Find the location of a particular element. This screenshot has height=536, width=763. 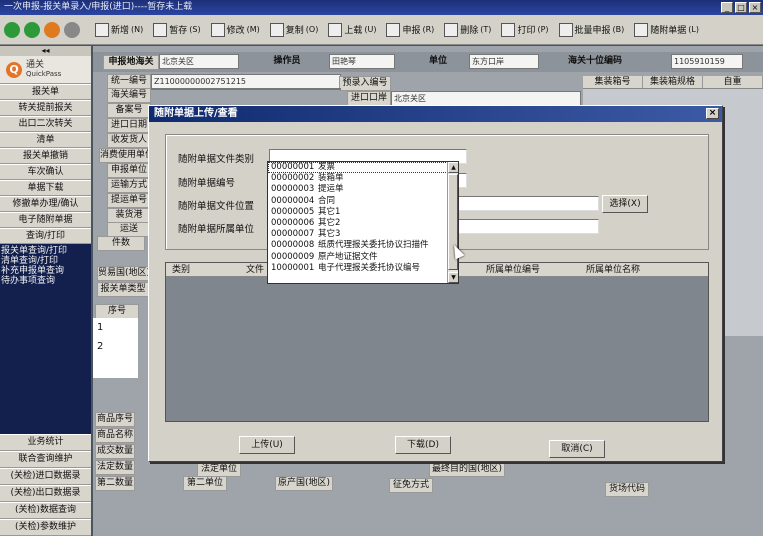

entry-port-field: 北京关区 is located at coordinates (486, 98).